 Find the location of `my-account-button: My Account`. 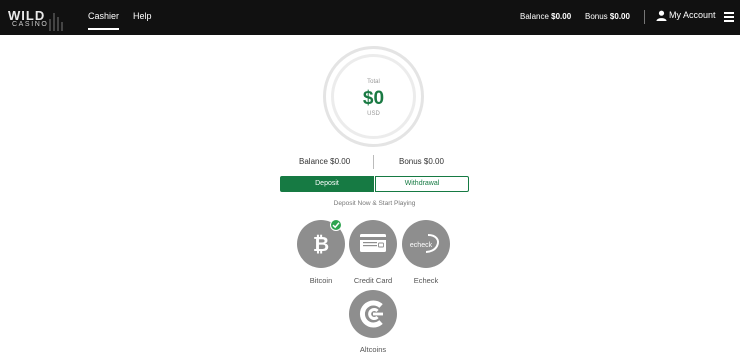

my-account-button: My Account is located at coordinates (686, 15).